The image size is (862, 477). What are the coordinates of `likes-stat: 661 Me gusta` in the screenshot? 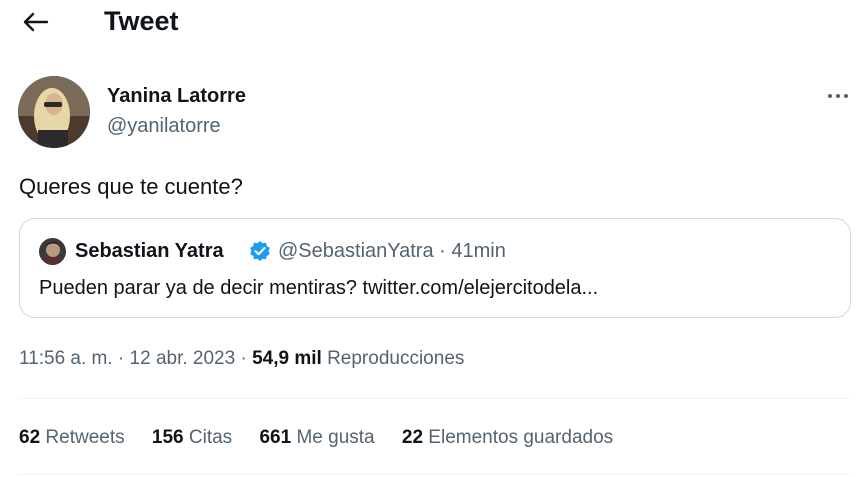 It's located at (316, 438).